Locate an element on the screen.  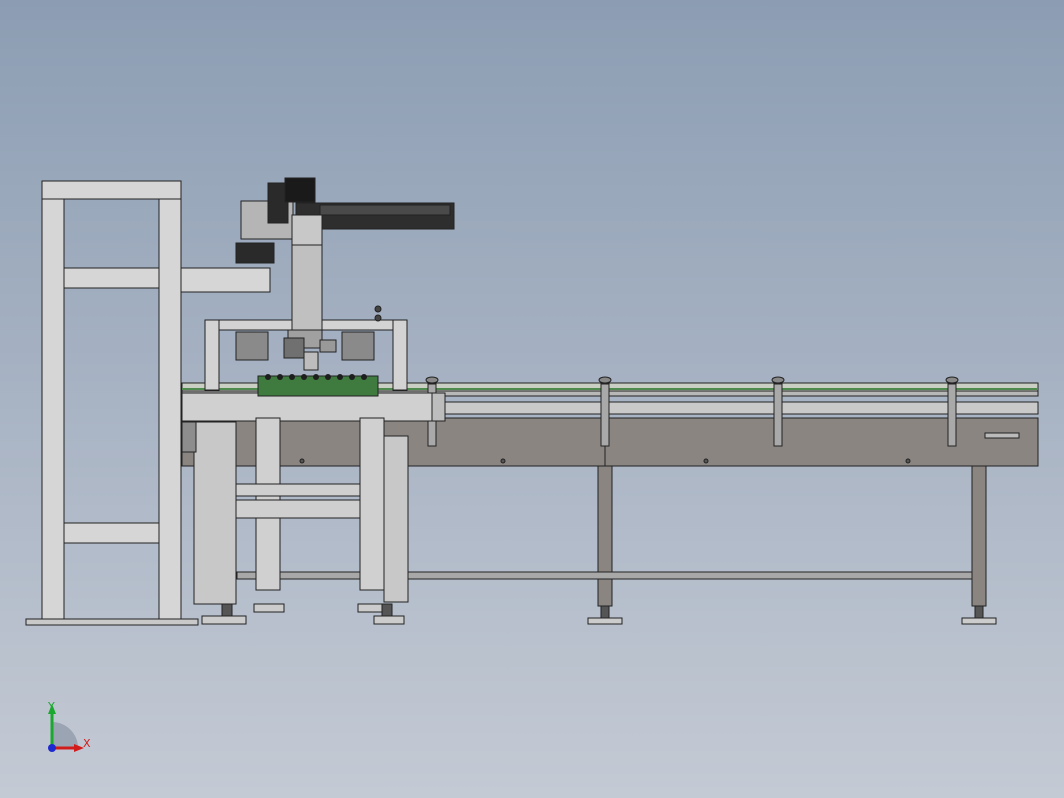
z-axis-dot is located at coordinates (52, 748).